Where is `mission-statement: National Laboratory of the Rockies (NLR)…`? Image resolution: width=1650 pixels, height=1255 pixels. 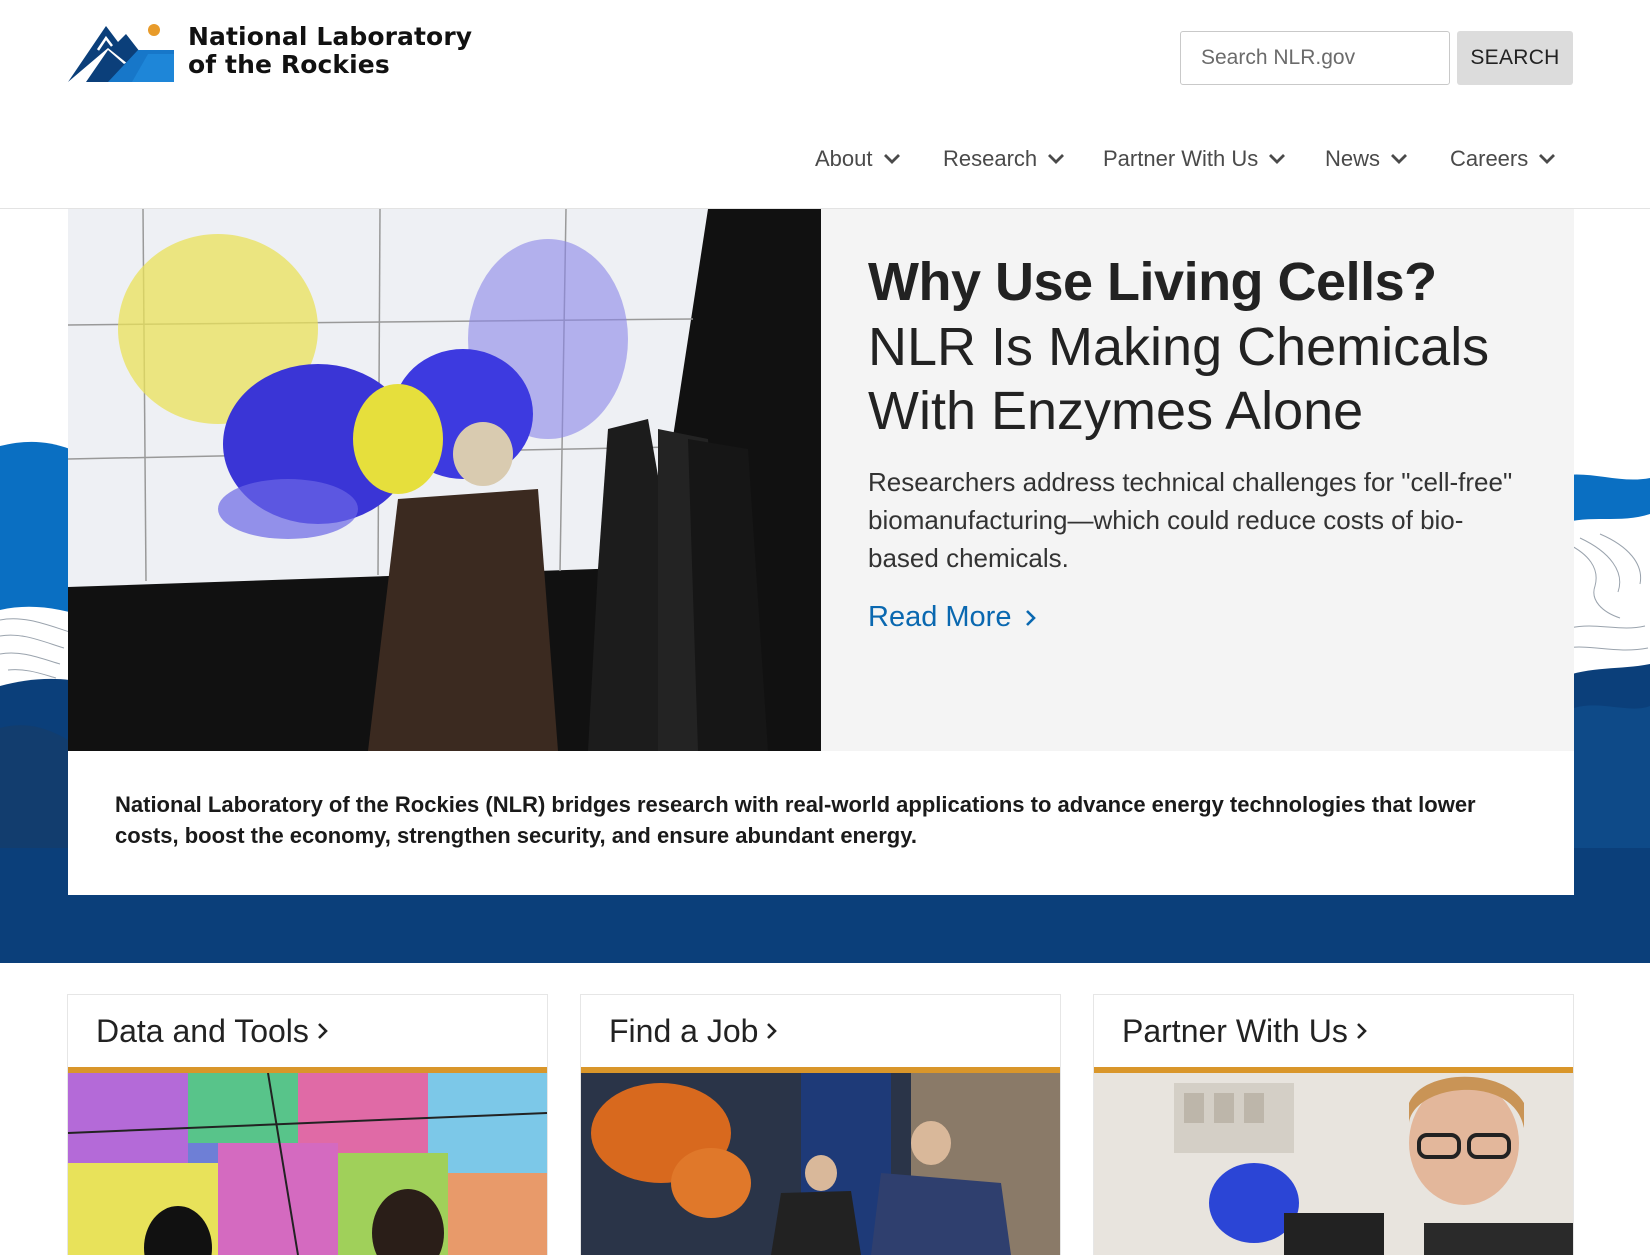
mission-statement: National Laboratory of the Rockies (NLR)… is located at coordinates (821, 823).